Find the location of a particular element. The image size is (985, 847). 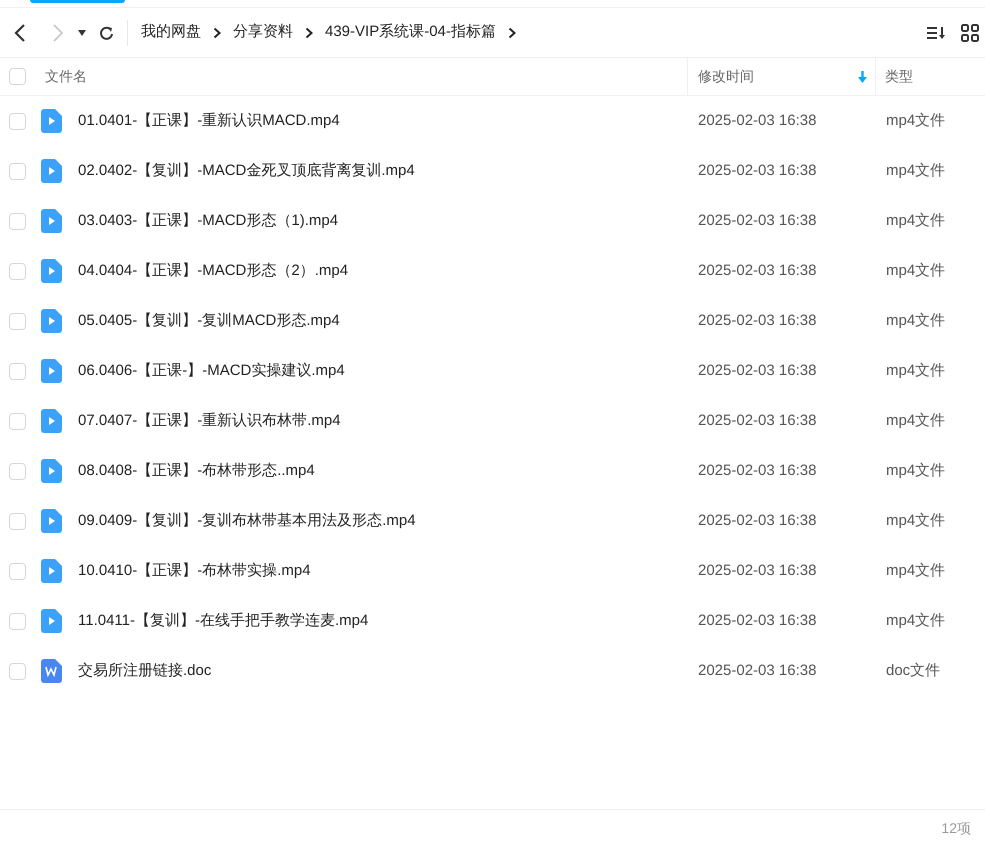

file-row: 09.0409-【复训】-复训布林带基本用法及形态.mp4 2025-02-03 16:38 mp4文件 is located at coordinates (492, 521).